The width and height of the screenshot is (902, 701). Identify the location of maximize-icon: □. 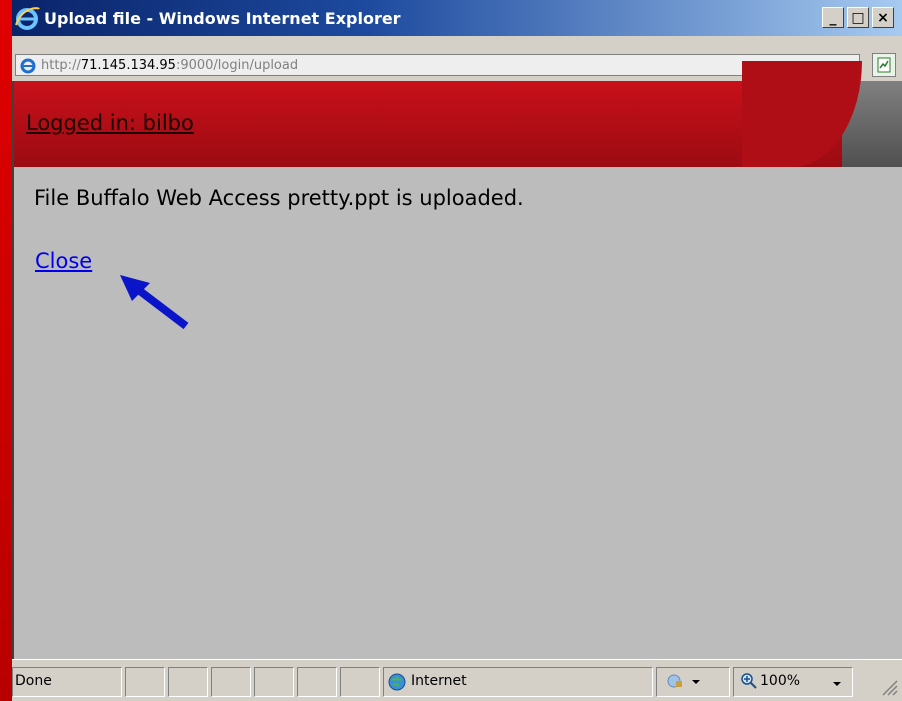
(858, 17).